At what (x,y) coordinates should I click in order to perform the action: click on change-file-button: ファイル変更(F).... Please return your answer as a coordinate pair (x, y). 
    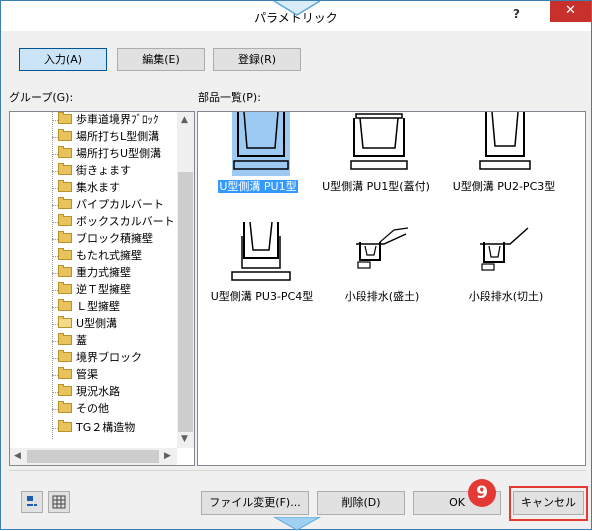
    Looking at the image, I should click on (255, 503).